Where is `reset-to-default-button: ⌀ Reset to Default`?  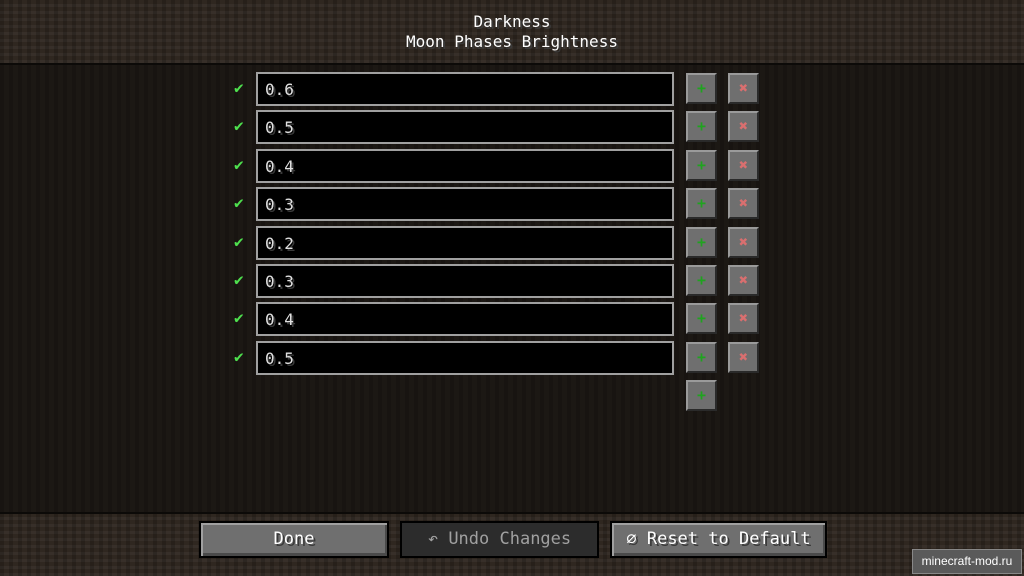
reset-to-default-button: ⌀ Reset to Default is located at coordinates (718, 539).